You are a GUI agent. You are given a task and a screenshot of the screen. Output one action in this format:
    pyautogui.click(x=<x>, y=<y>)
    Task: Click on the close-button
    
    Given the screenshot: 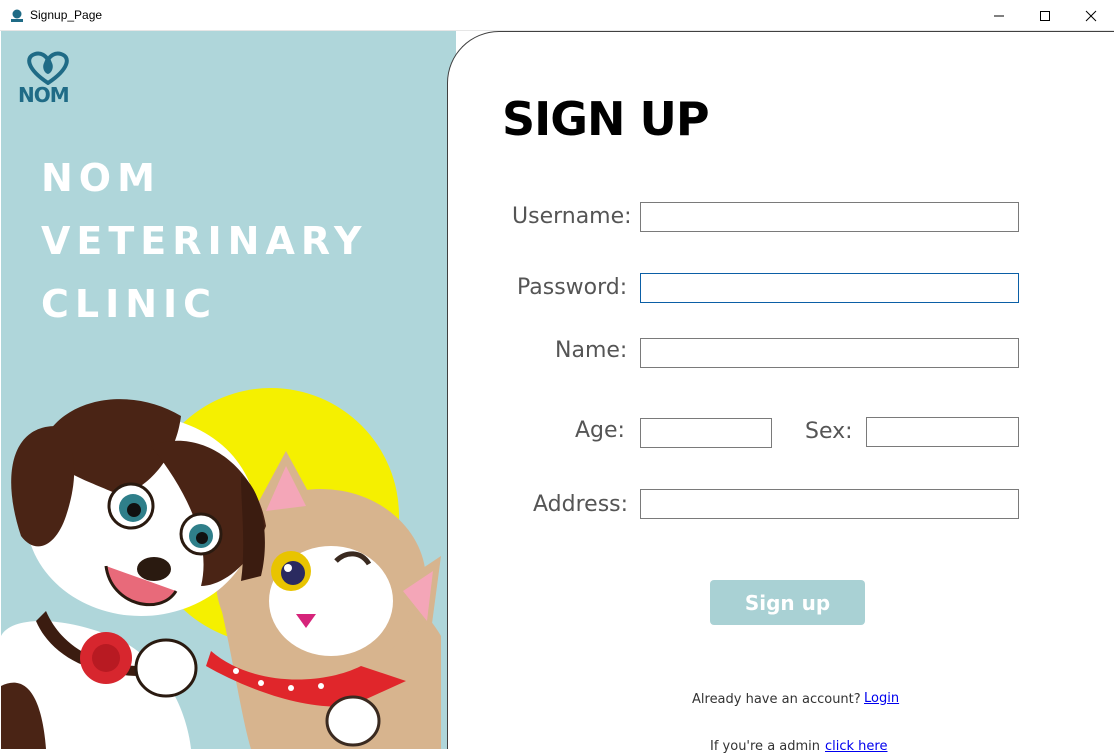 What is the action you would take?
    pyautogui.click(x=1091, y=15)
    